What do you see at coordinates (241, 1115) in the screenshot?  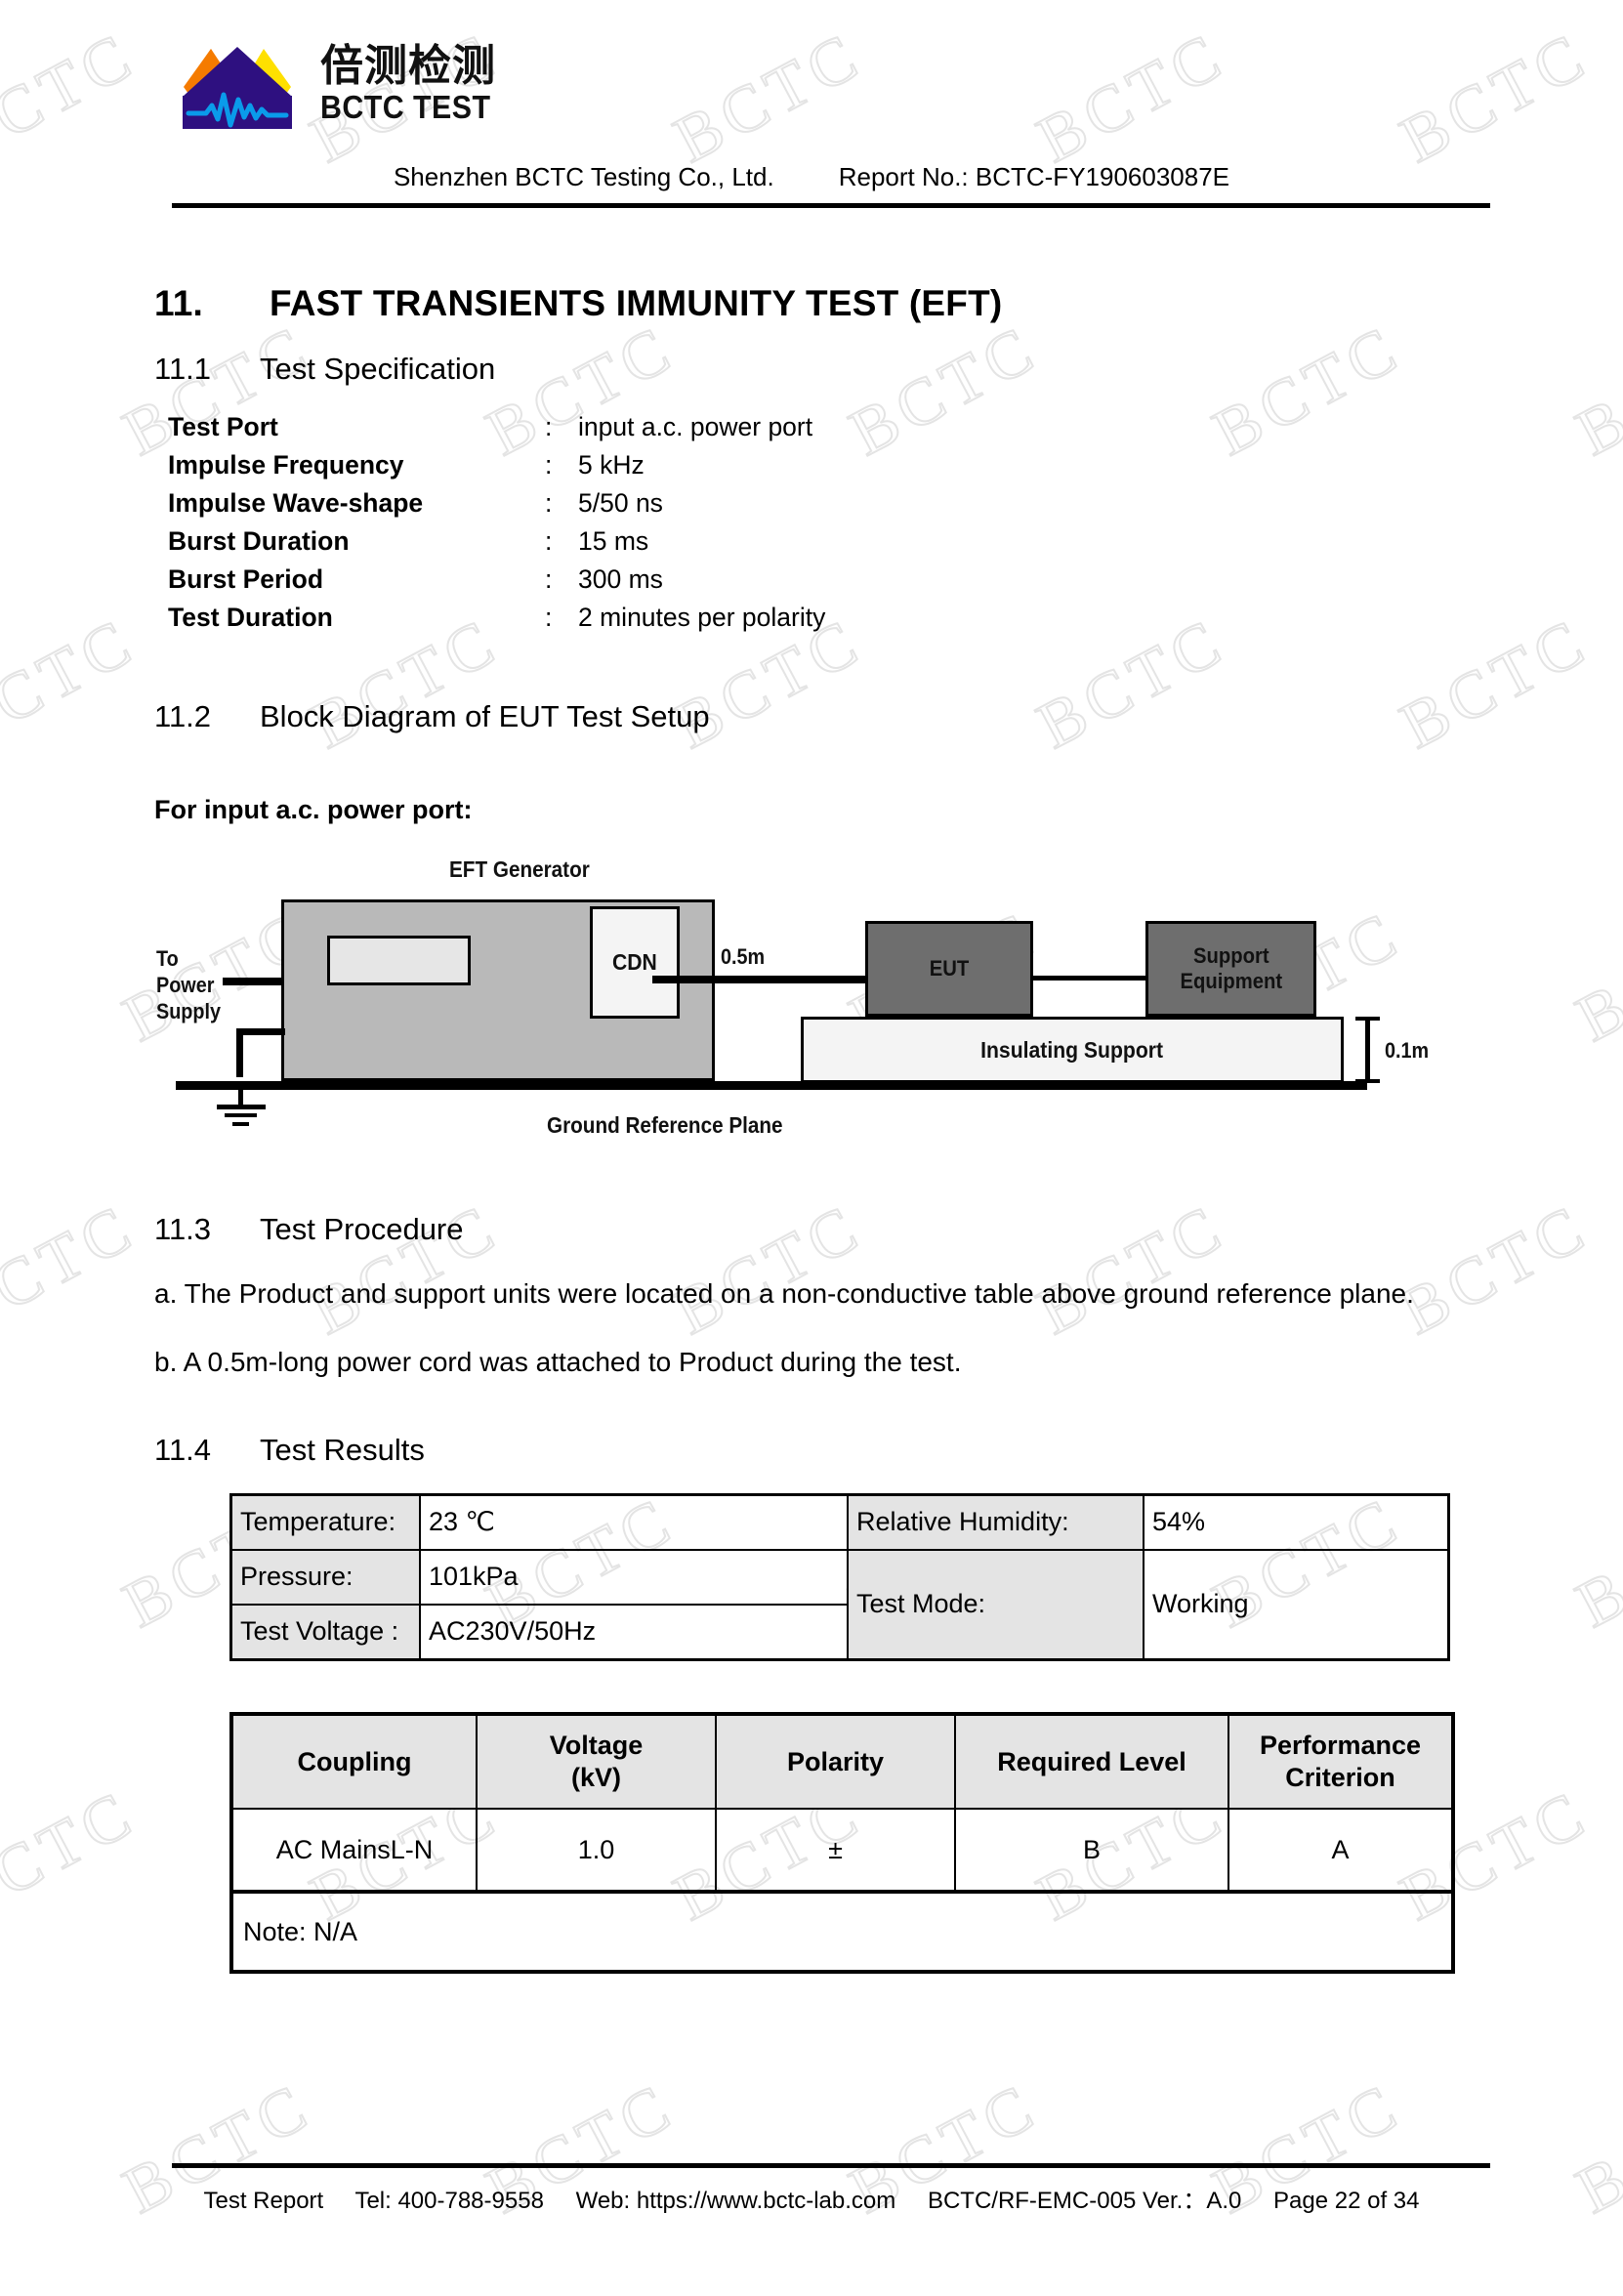 I see `earth-symbol-bar2` at bounding box center [241, 1115].